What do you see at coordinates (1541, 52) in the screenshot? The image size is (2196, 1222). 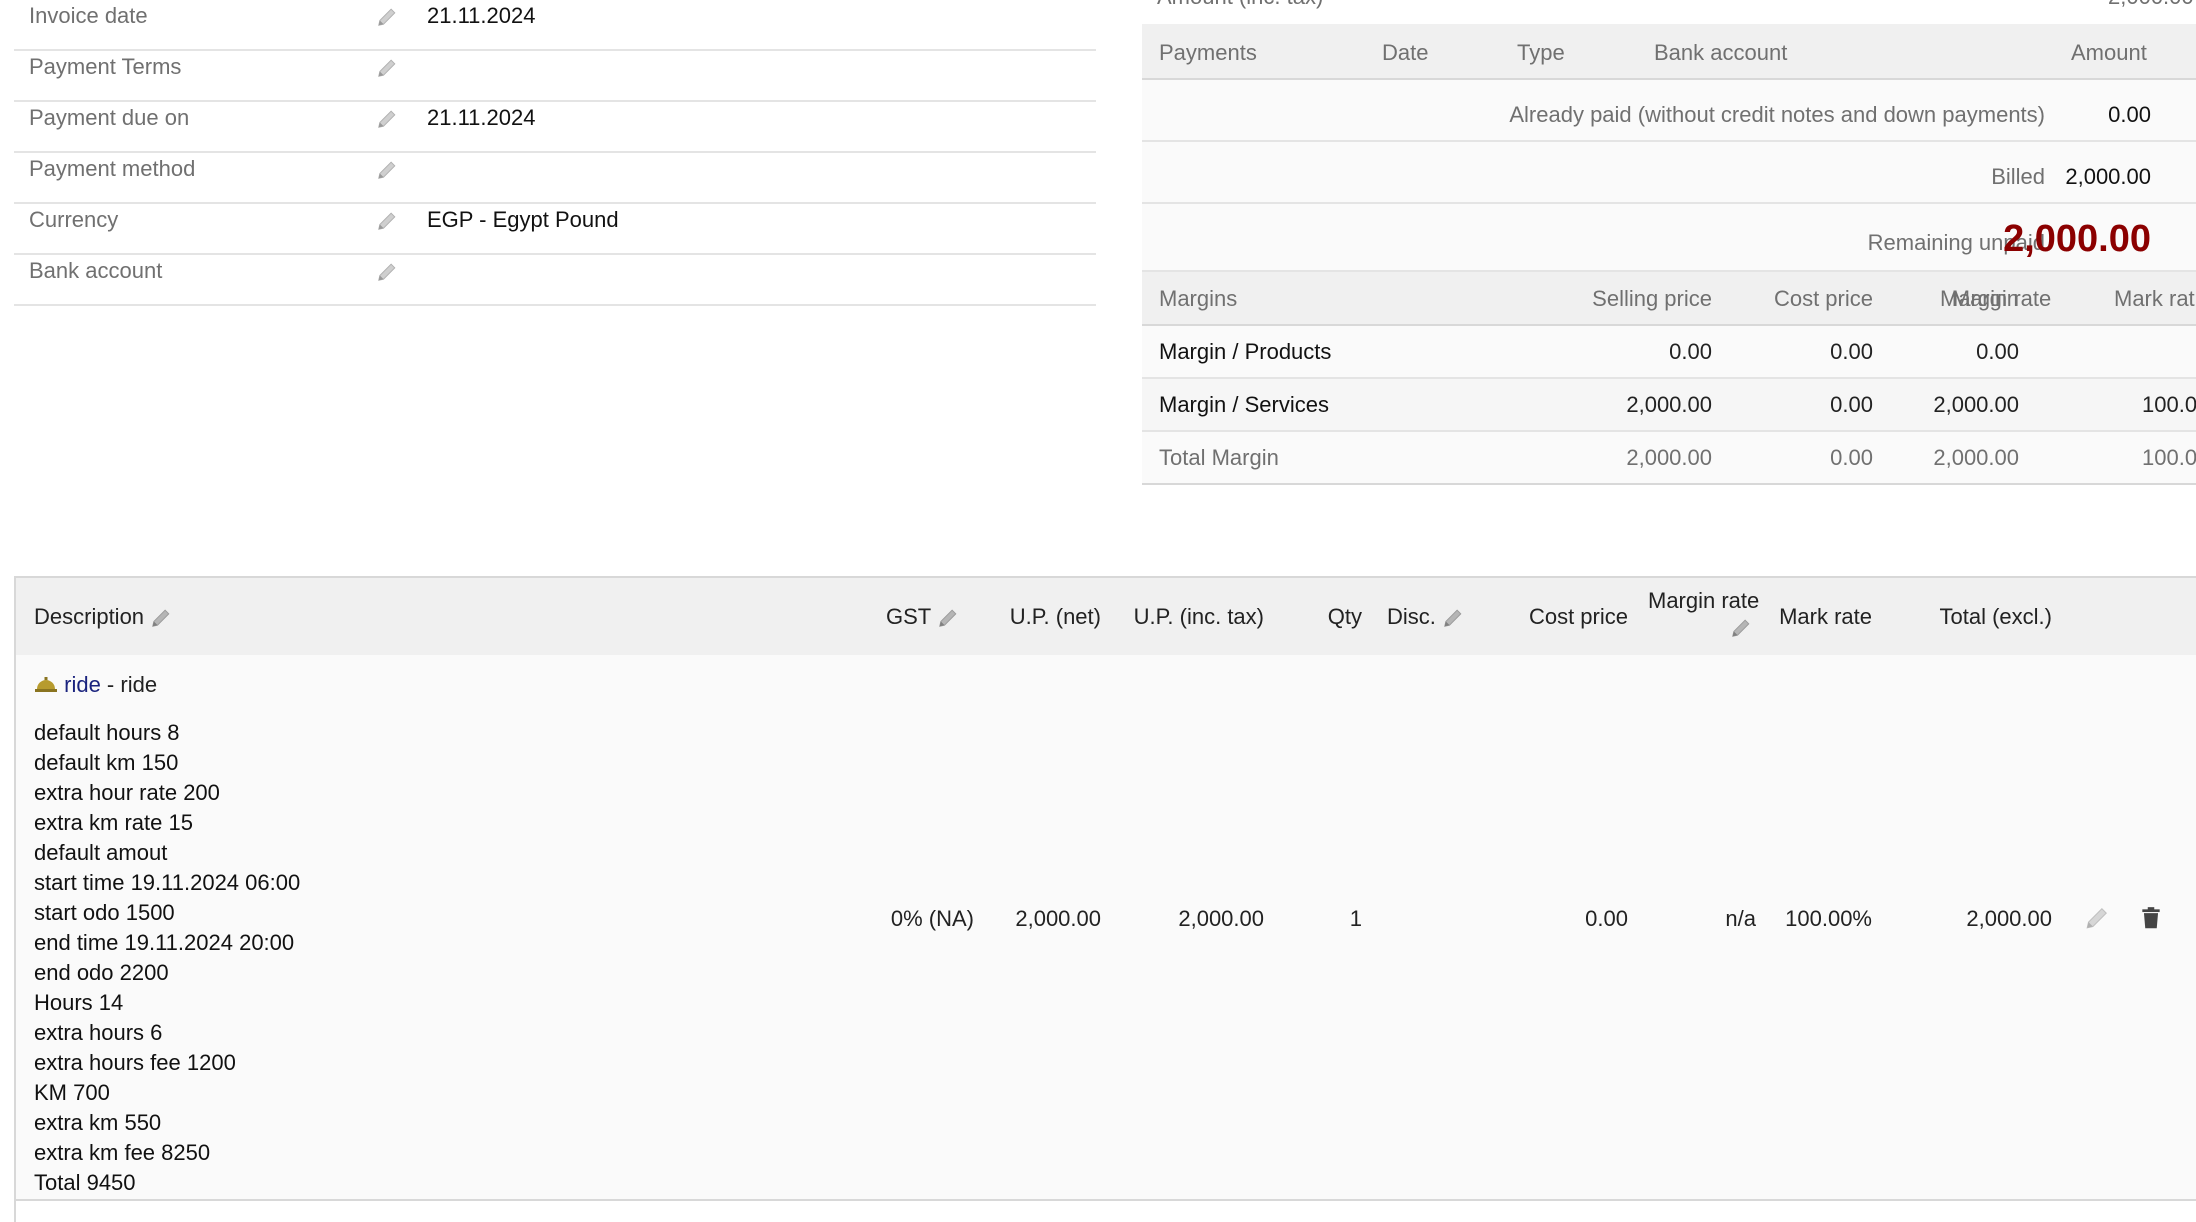 I see `payments-col-type: Type` at bounding box center [1541, 52].